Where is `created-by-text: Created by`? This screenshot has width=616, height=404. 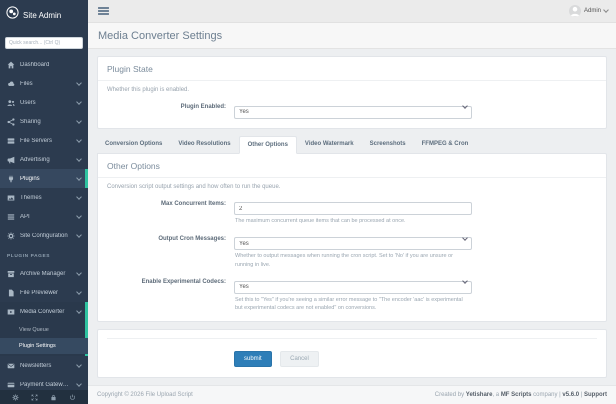 created-by-text: Created by is located at coordinates (450, 395).